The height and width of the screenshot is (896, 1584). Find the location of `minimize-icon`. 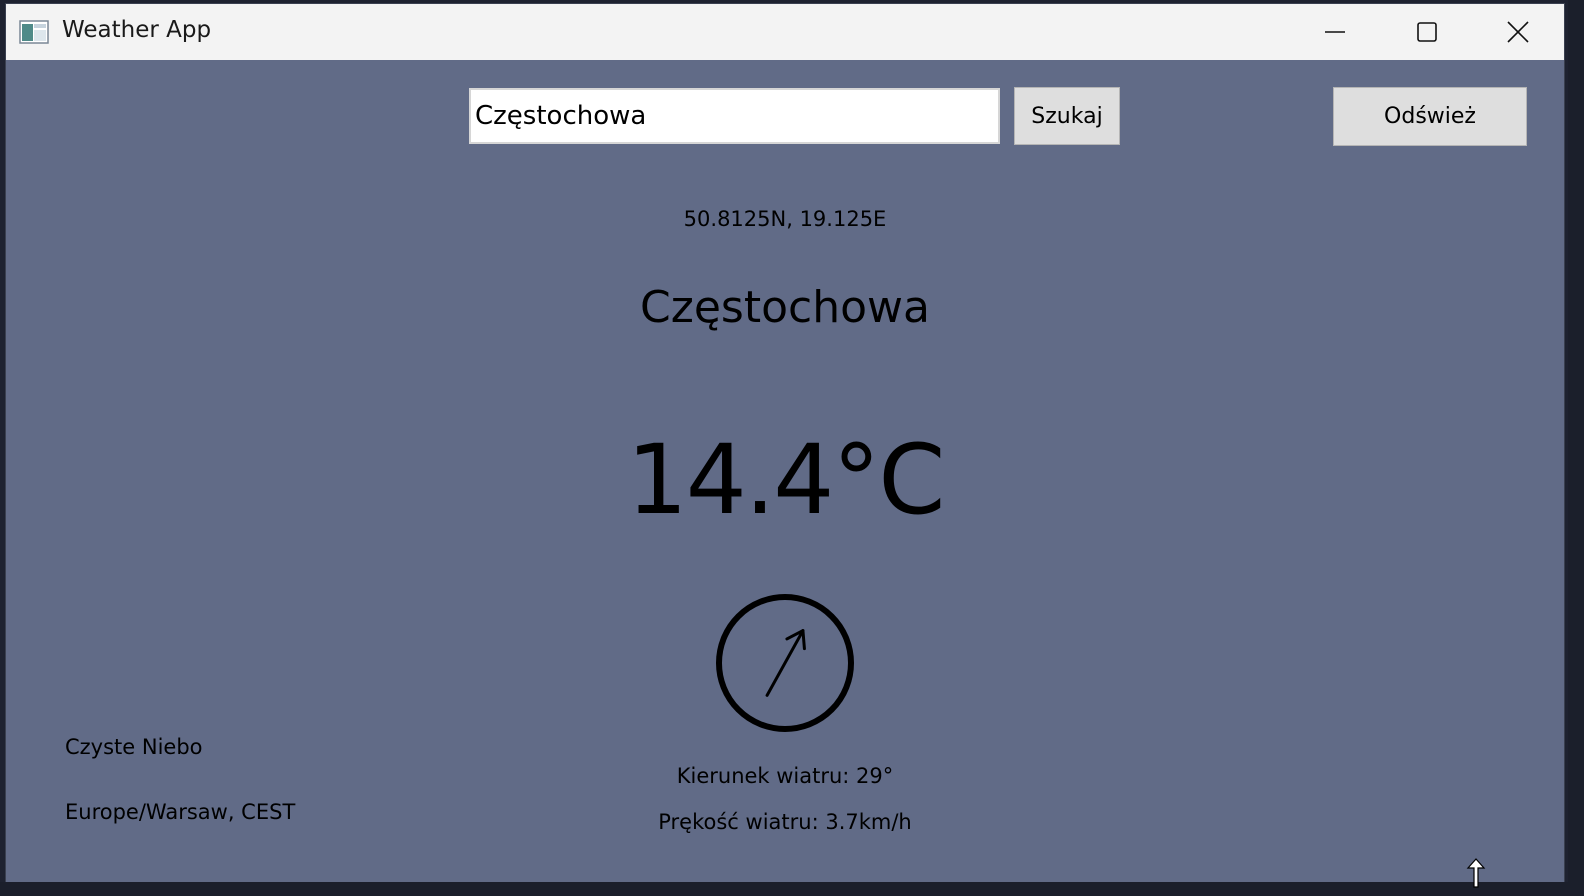

minimize-icon is located at coordinates (1335, 32).